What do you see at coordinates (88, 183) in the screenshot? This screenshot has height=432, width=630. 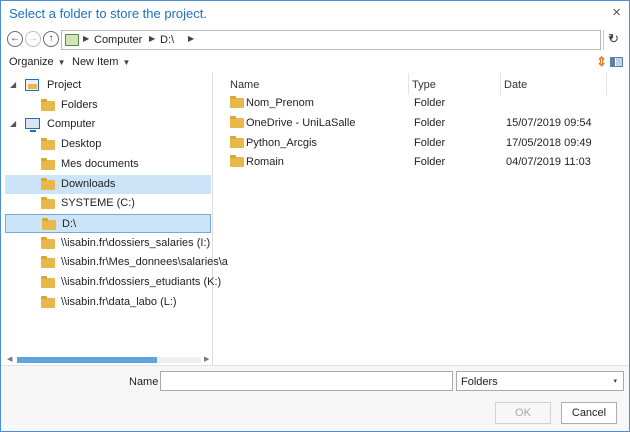 I see `tree-item-label: Downloads` at bounding box center [88, 183].